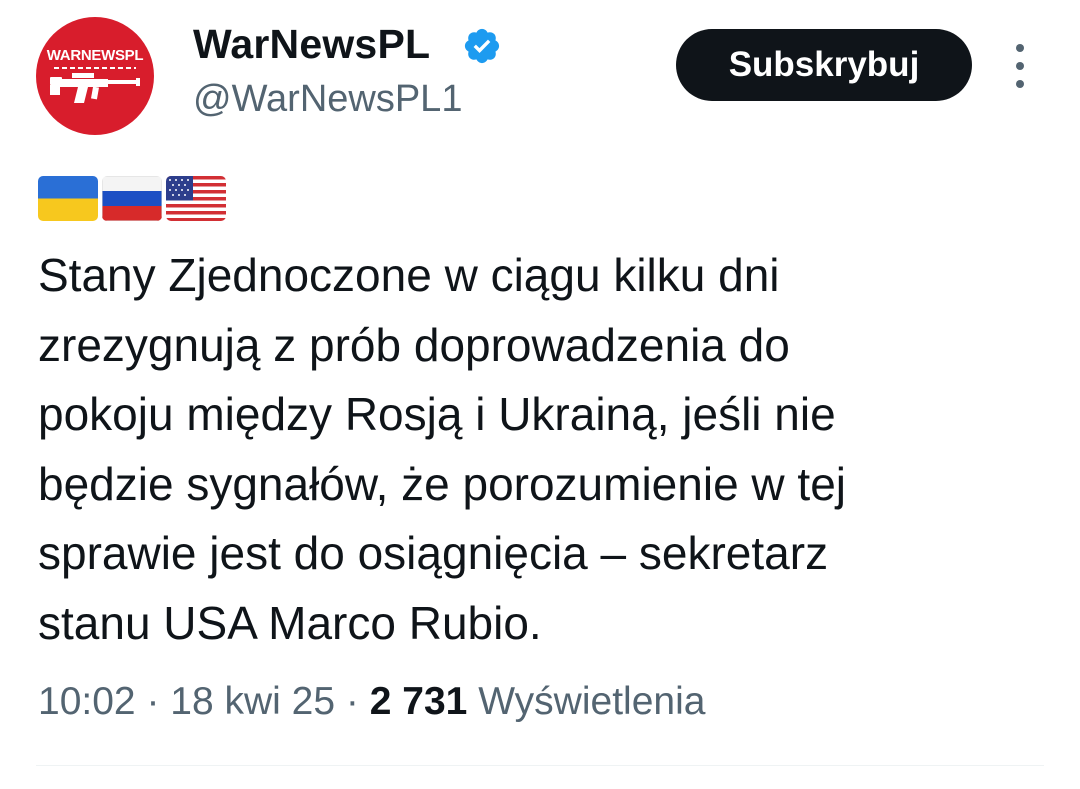 This screenshot has width=1080, height=789. Describe the element at coordinates (95, 55) in the screenshot. I see `svg-text: WARNEWSPL` at that location.